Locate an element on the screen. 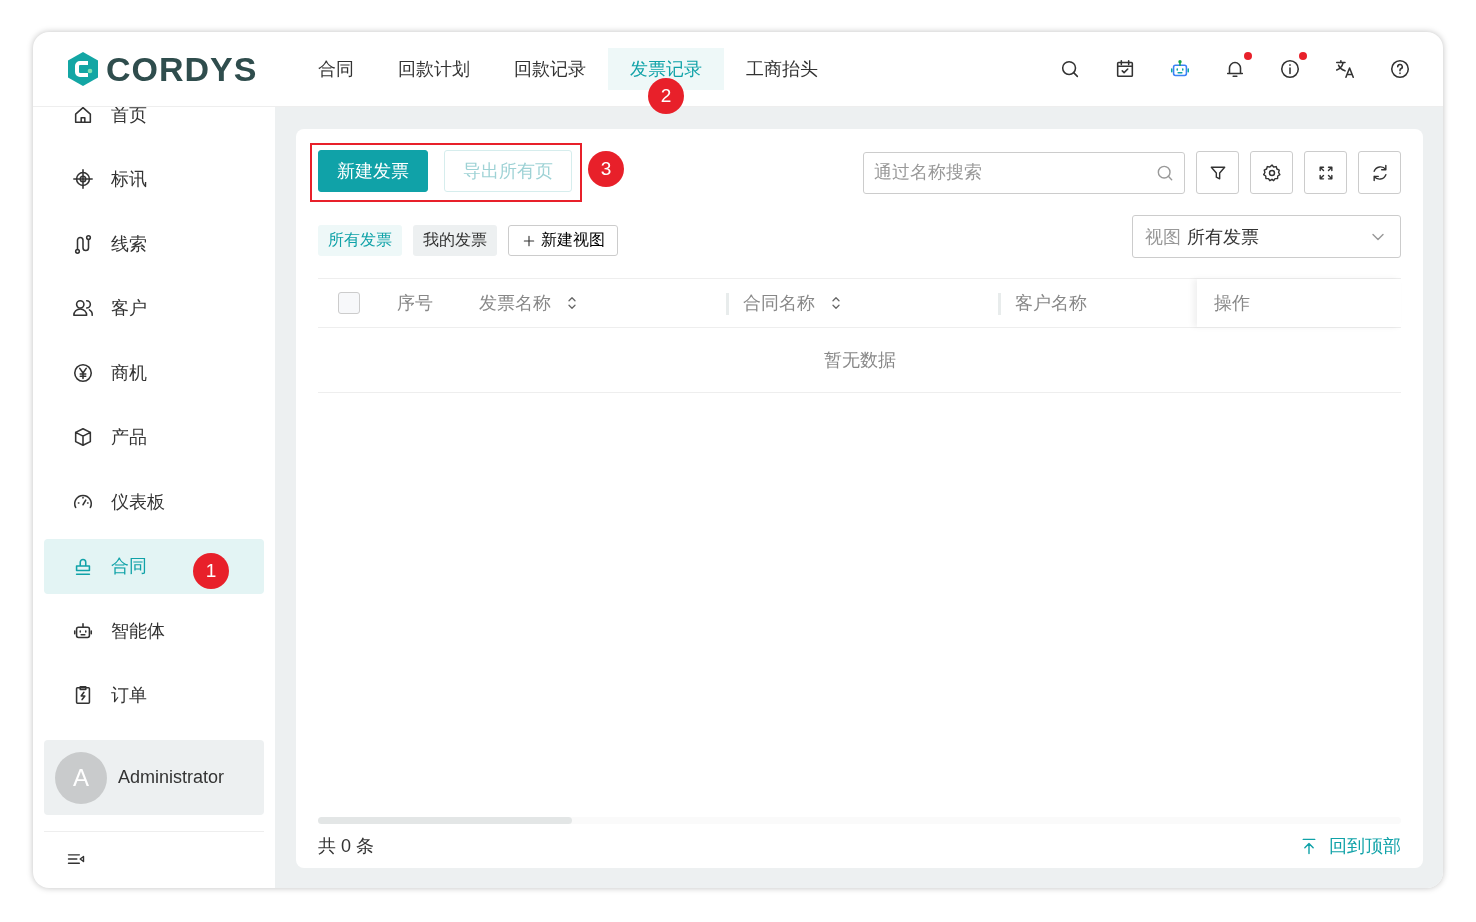  new-view-button: 新建视图 is located at coordinates (563, 240).